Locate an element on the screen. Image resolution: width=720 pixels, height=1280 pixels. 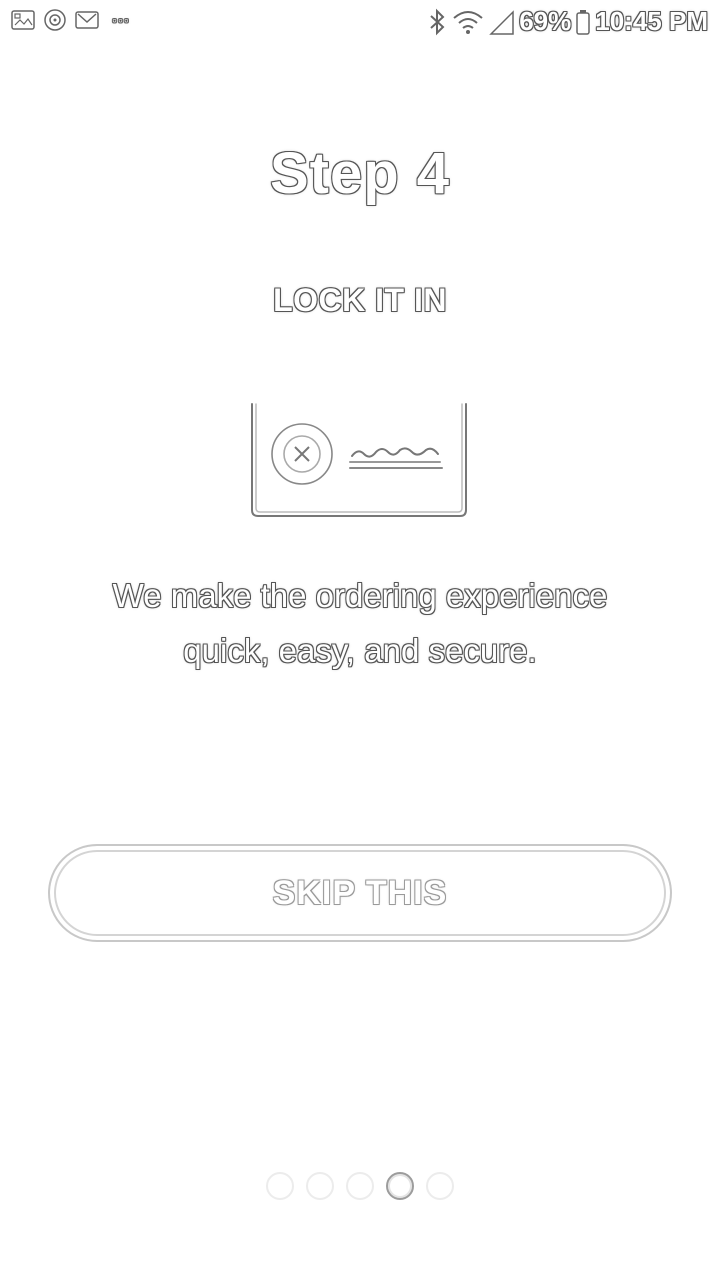
skip-button-label: SKIP THIS is located at coordinates (360, 892).